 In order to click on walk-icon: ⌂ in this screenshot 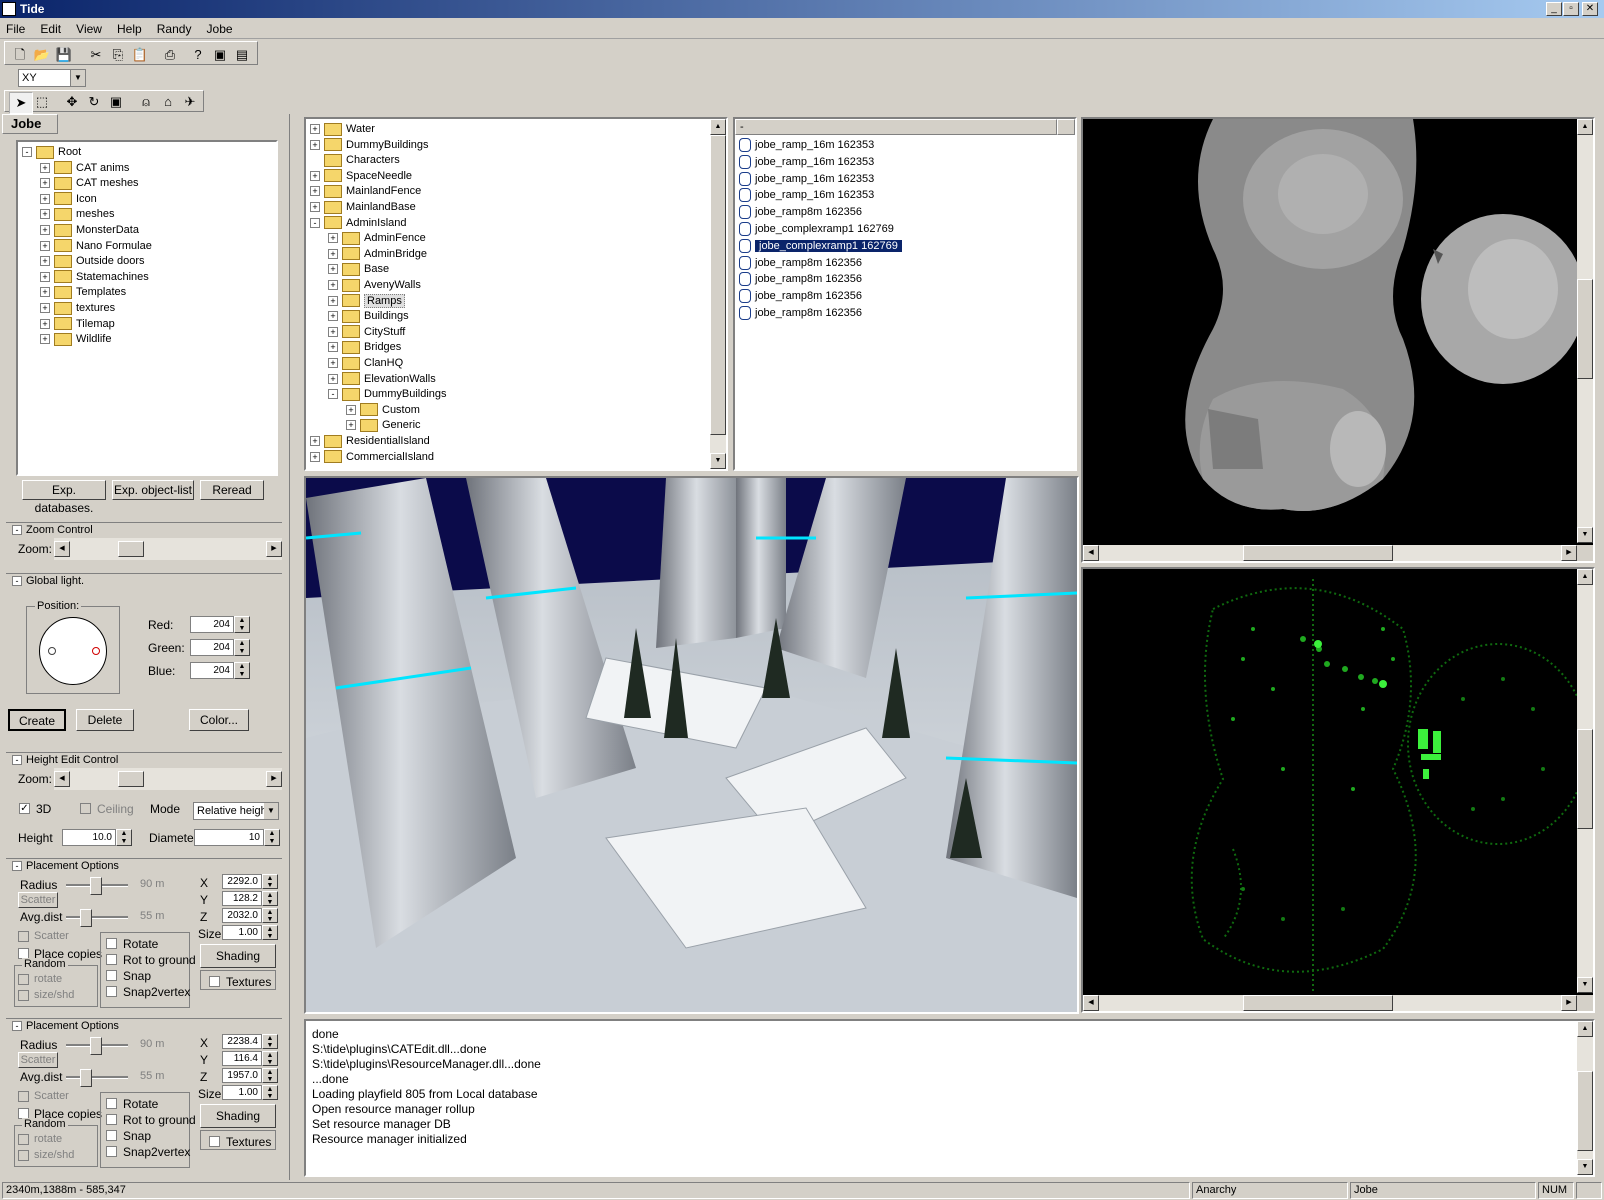, I will do `click(168, 102)`.